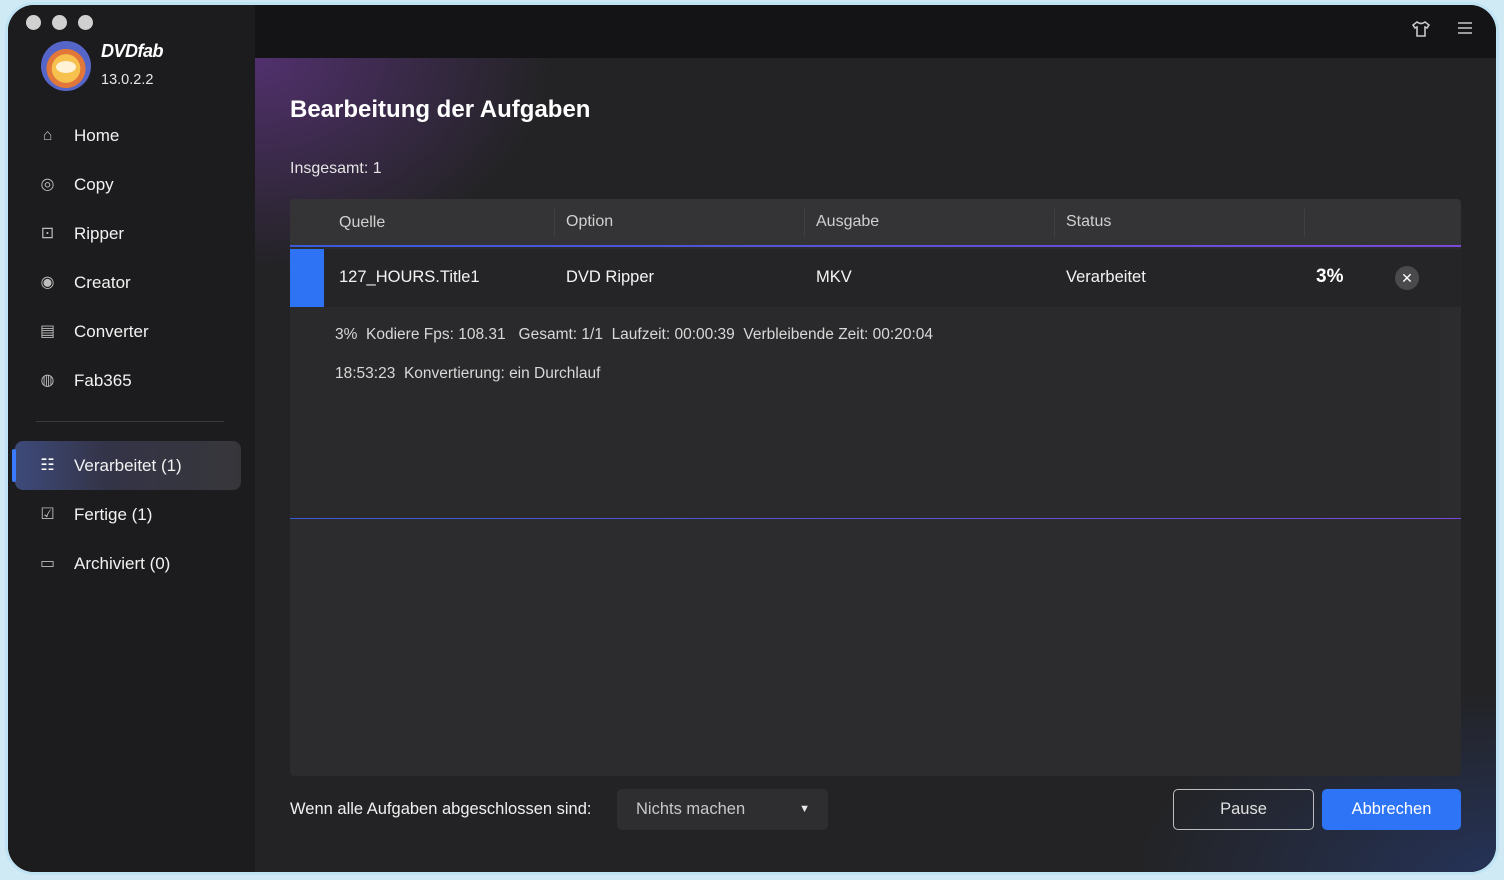  Describe the element at coordinates (113, 514) in the screenshot. I see `sidebar-item-label: Fertige (1)` at that location.